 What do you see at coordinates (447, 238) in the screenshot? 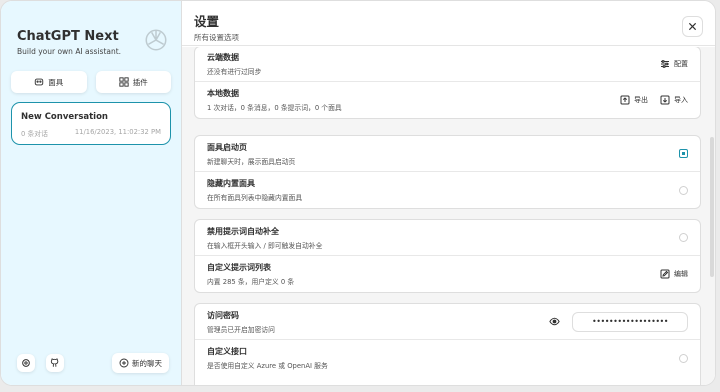
I see `disable-autocomplete-row: 禁用提示词自动补全 在输入框开头输入 / 即可触发自动补全` at bounding box center [447, 238].